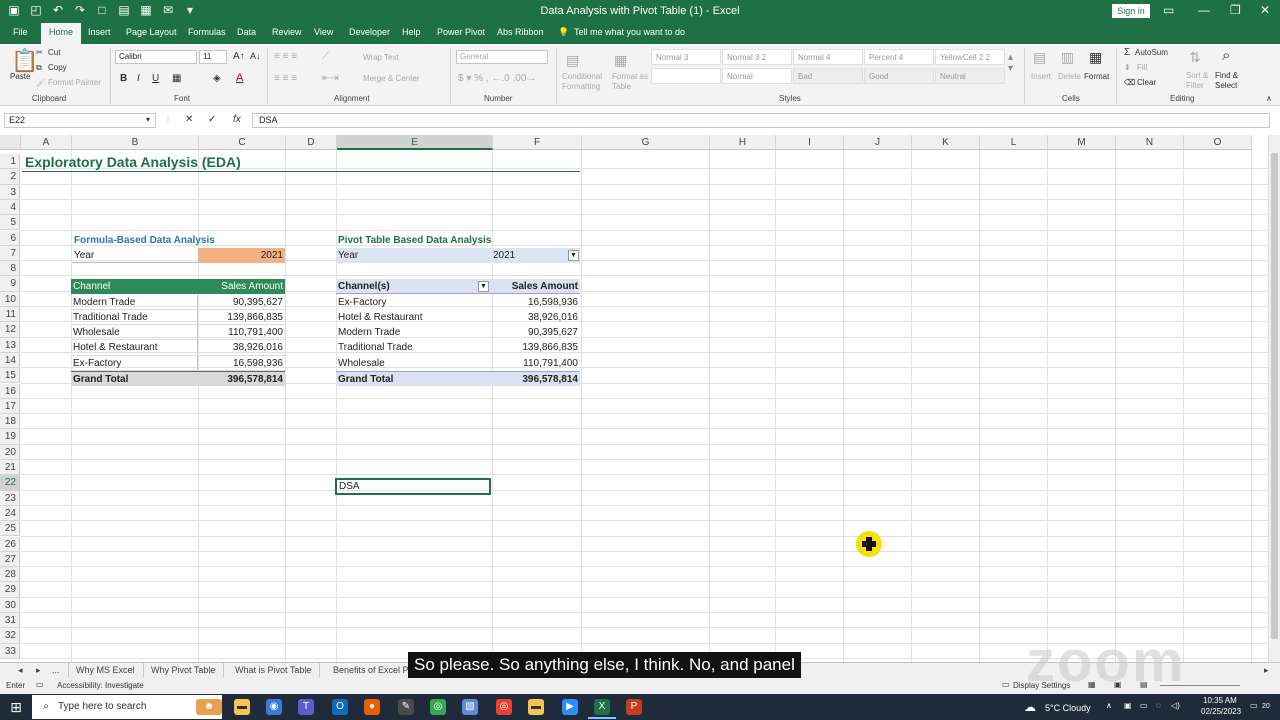 The height and width of the screenshot is (720, 1280). I want to click on row-header-14: 14, so click(10, 360).